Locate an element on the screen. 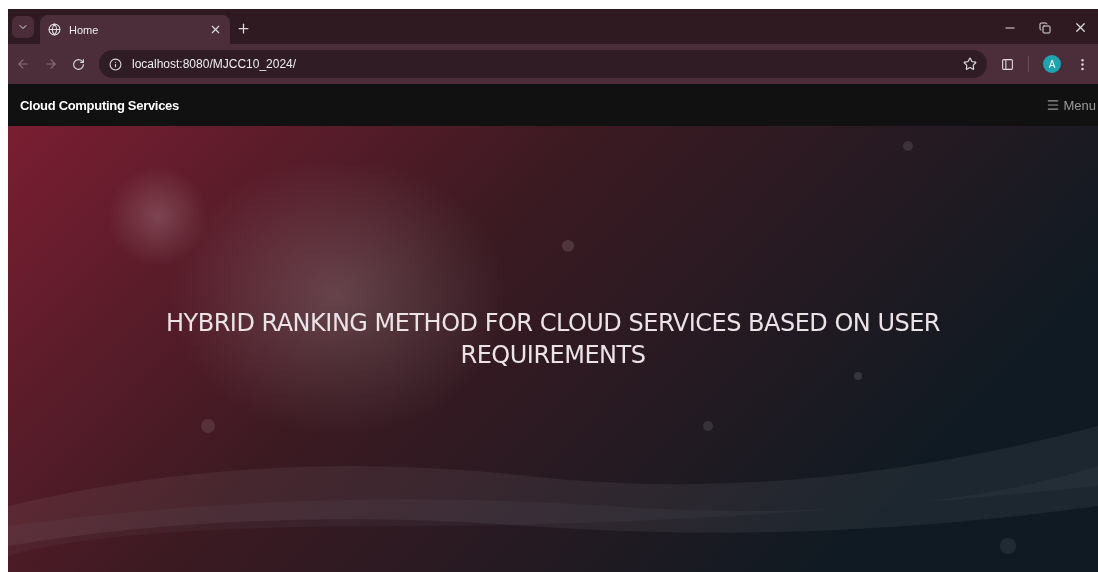 Image resolution: width=1098 pixels, height=572 pixels. back-icon is located at coordinates (23, 64).